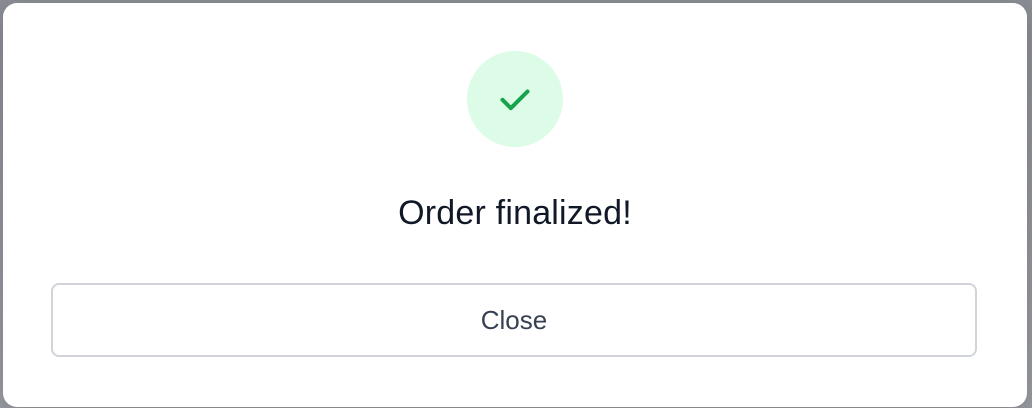 The image size is (1032, 408). I want to click on success-icon-circle, so click(515, 99).